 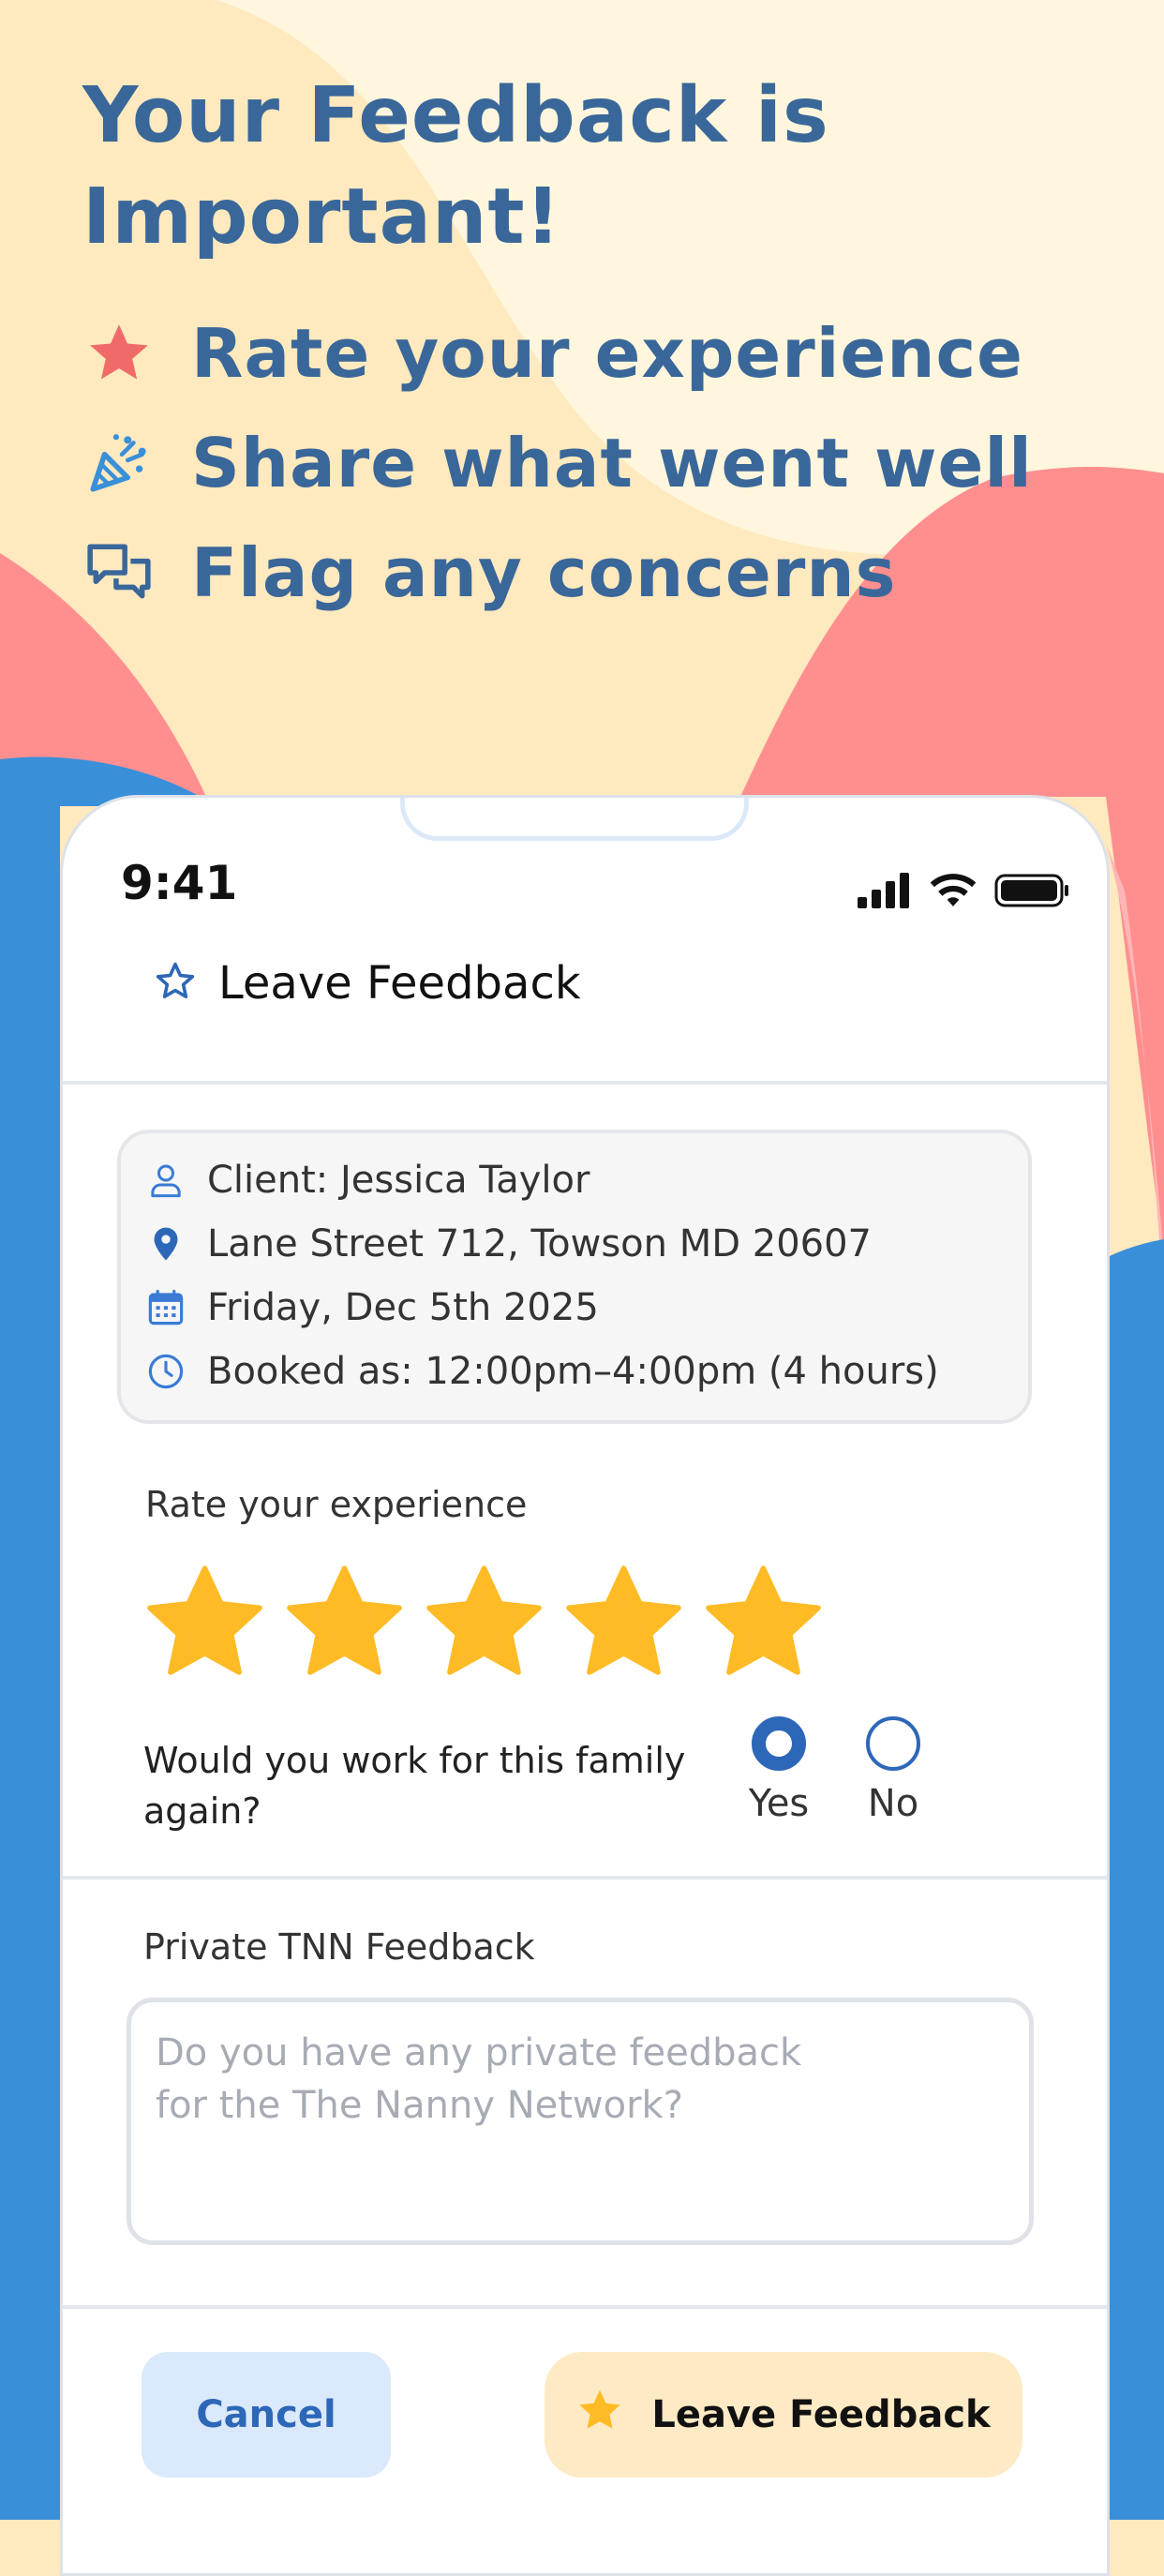 What do you see at coordinates (266, 2415) in the screenshot?
I see `cancel-button: Cancel` at bounding box center [266, 2415].